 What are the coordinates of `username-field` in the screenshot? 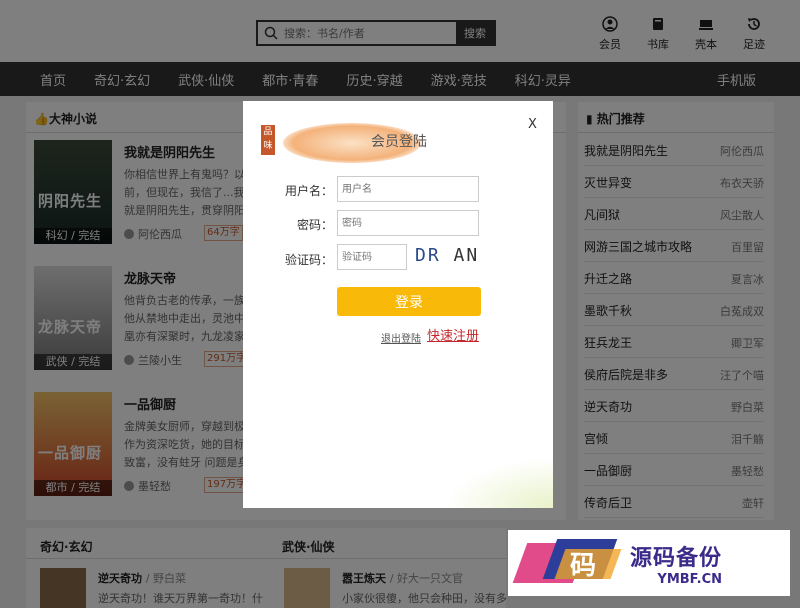 It's located at (408, 189).